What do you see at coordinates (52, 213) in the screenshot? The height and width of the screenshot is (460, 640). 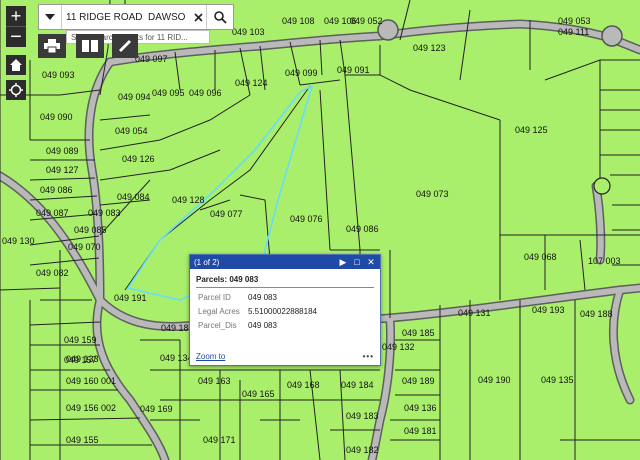 I see `parcel-label: 049 087` at bounding box center [52, 213].